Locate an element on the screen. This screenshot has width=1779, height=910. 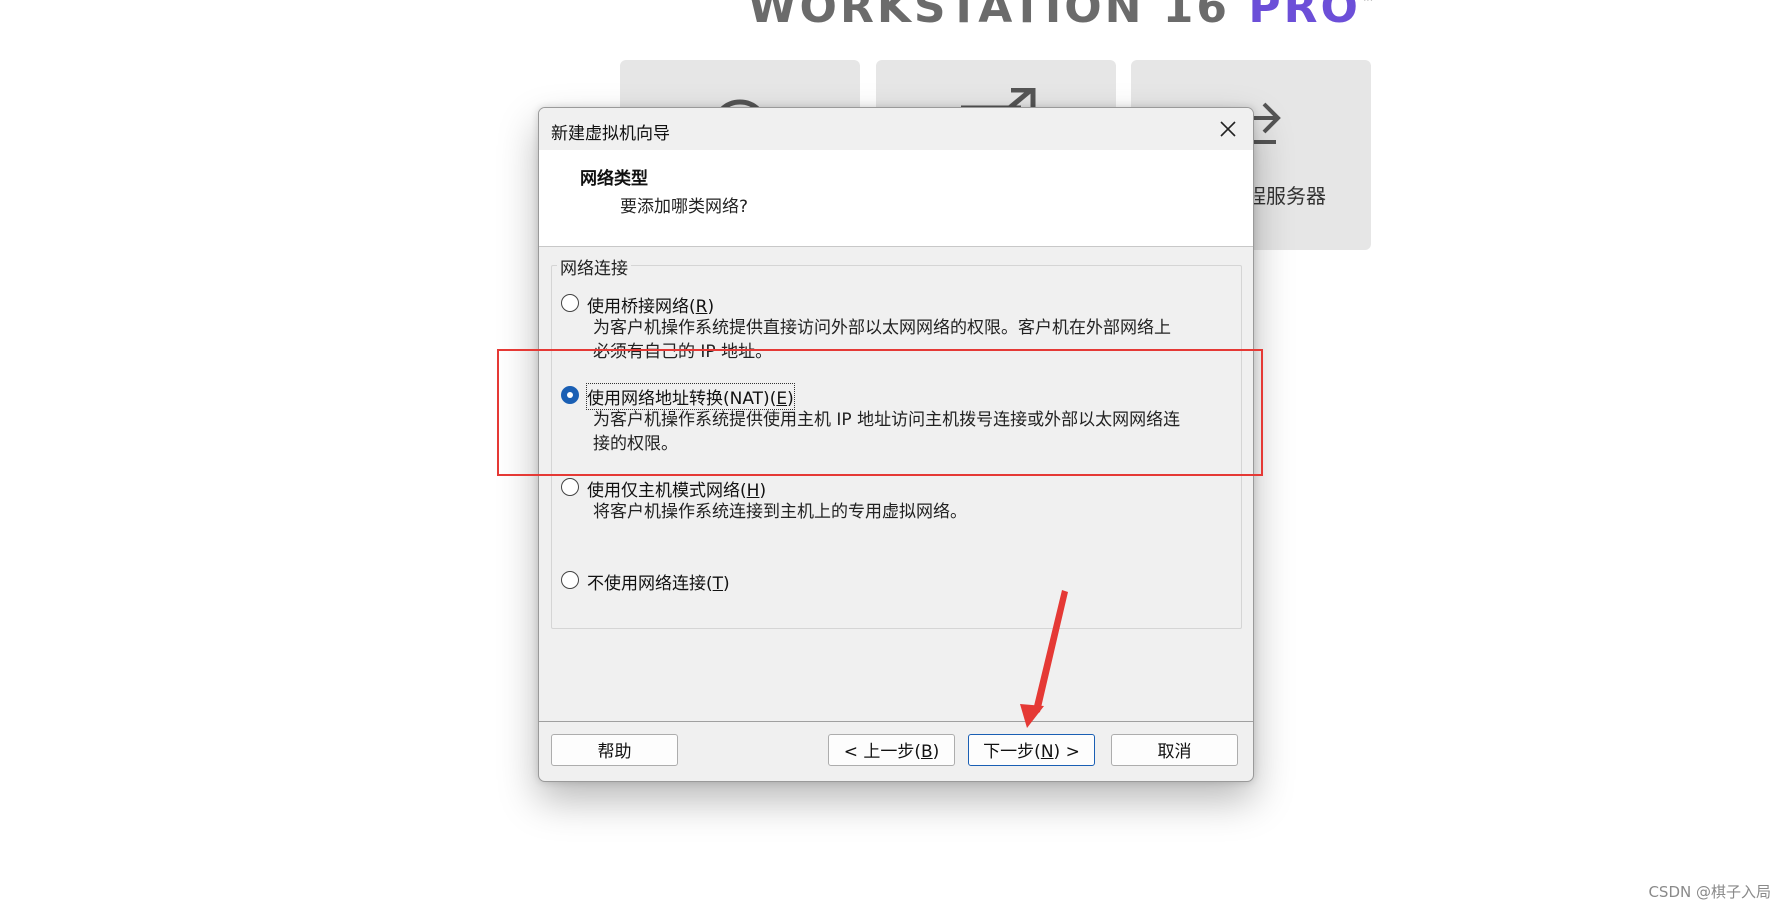
close-icon is located at coordinates (1228, 129).